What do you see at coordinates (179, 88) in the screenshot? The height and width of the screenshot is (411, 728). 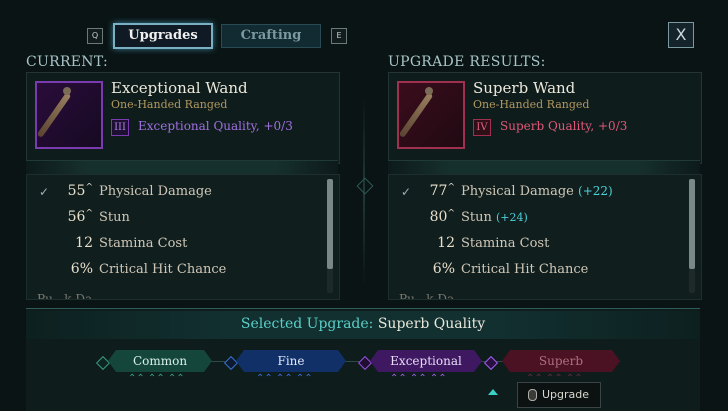 I see `current-item-name: Exceptional Wand` at bounding box center [179, 88].